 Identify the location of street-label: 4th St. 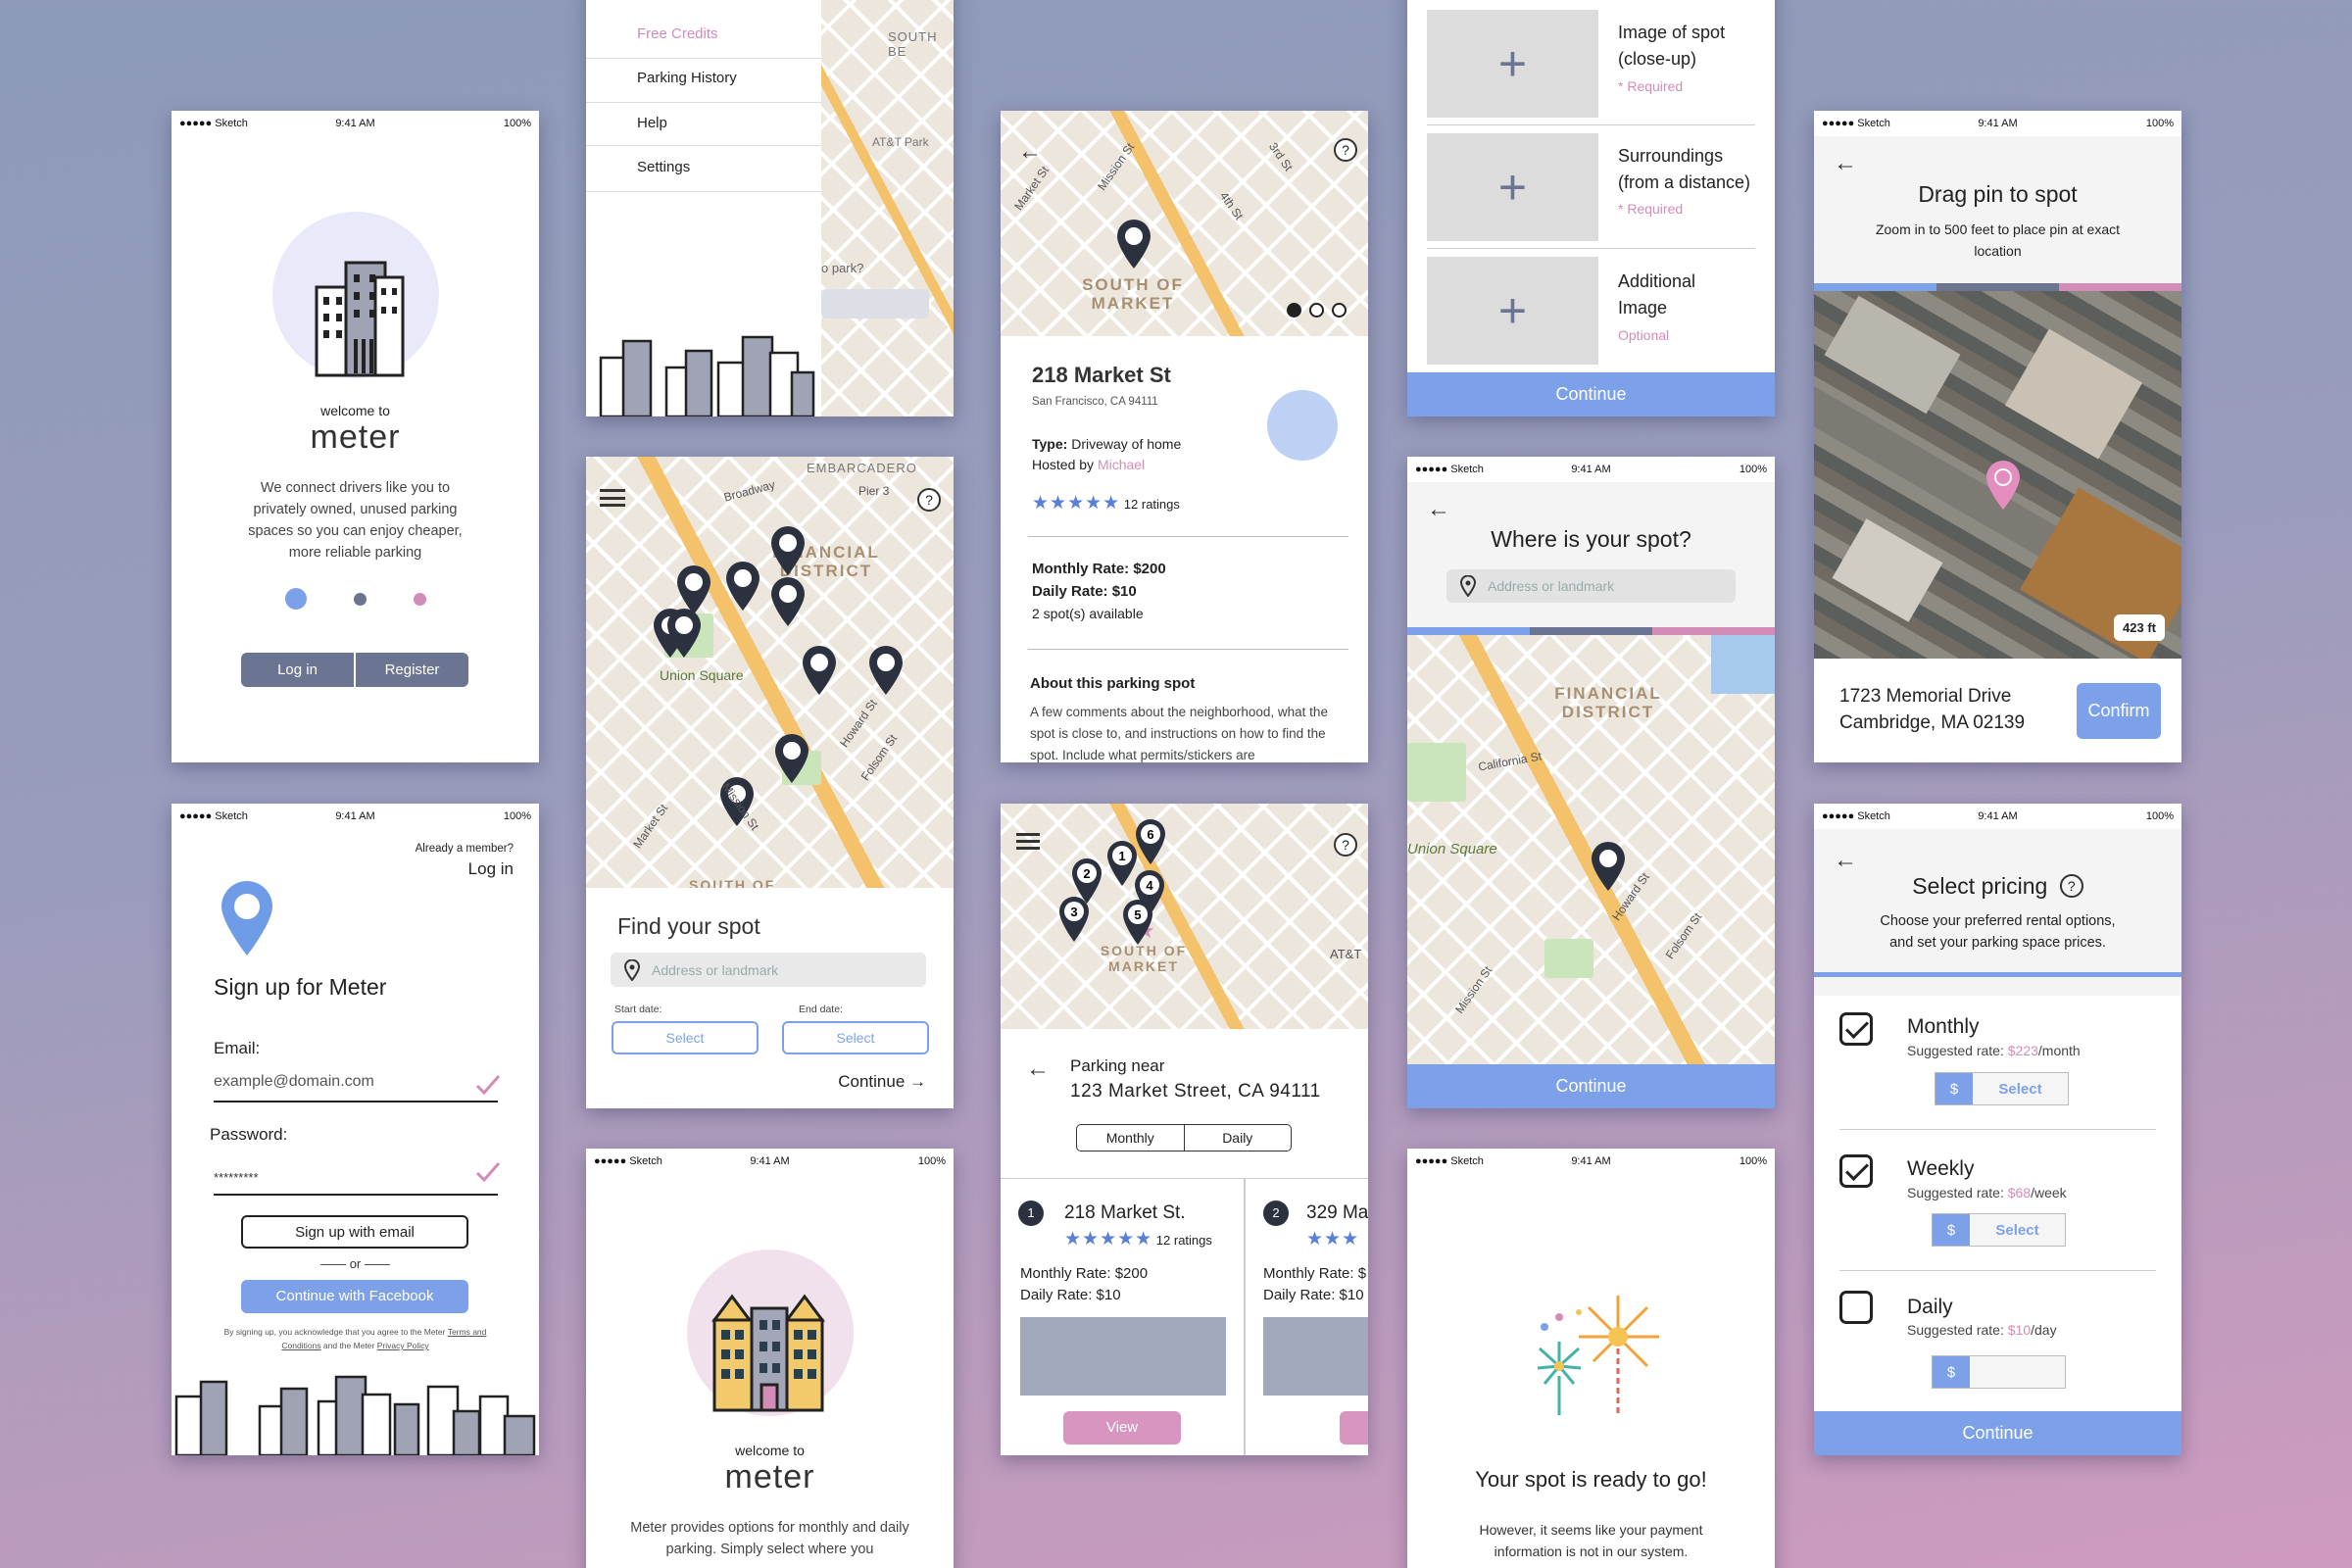
(1231, 205).